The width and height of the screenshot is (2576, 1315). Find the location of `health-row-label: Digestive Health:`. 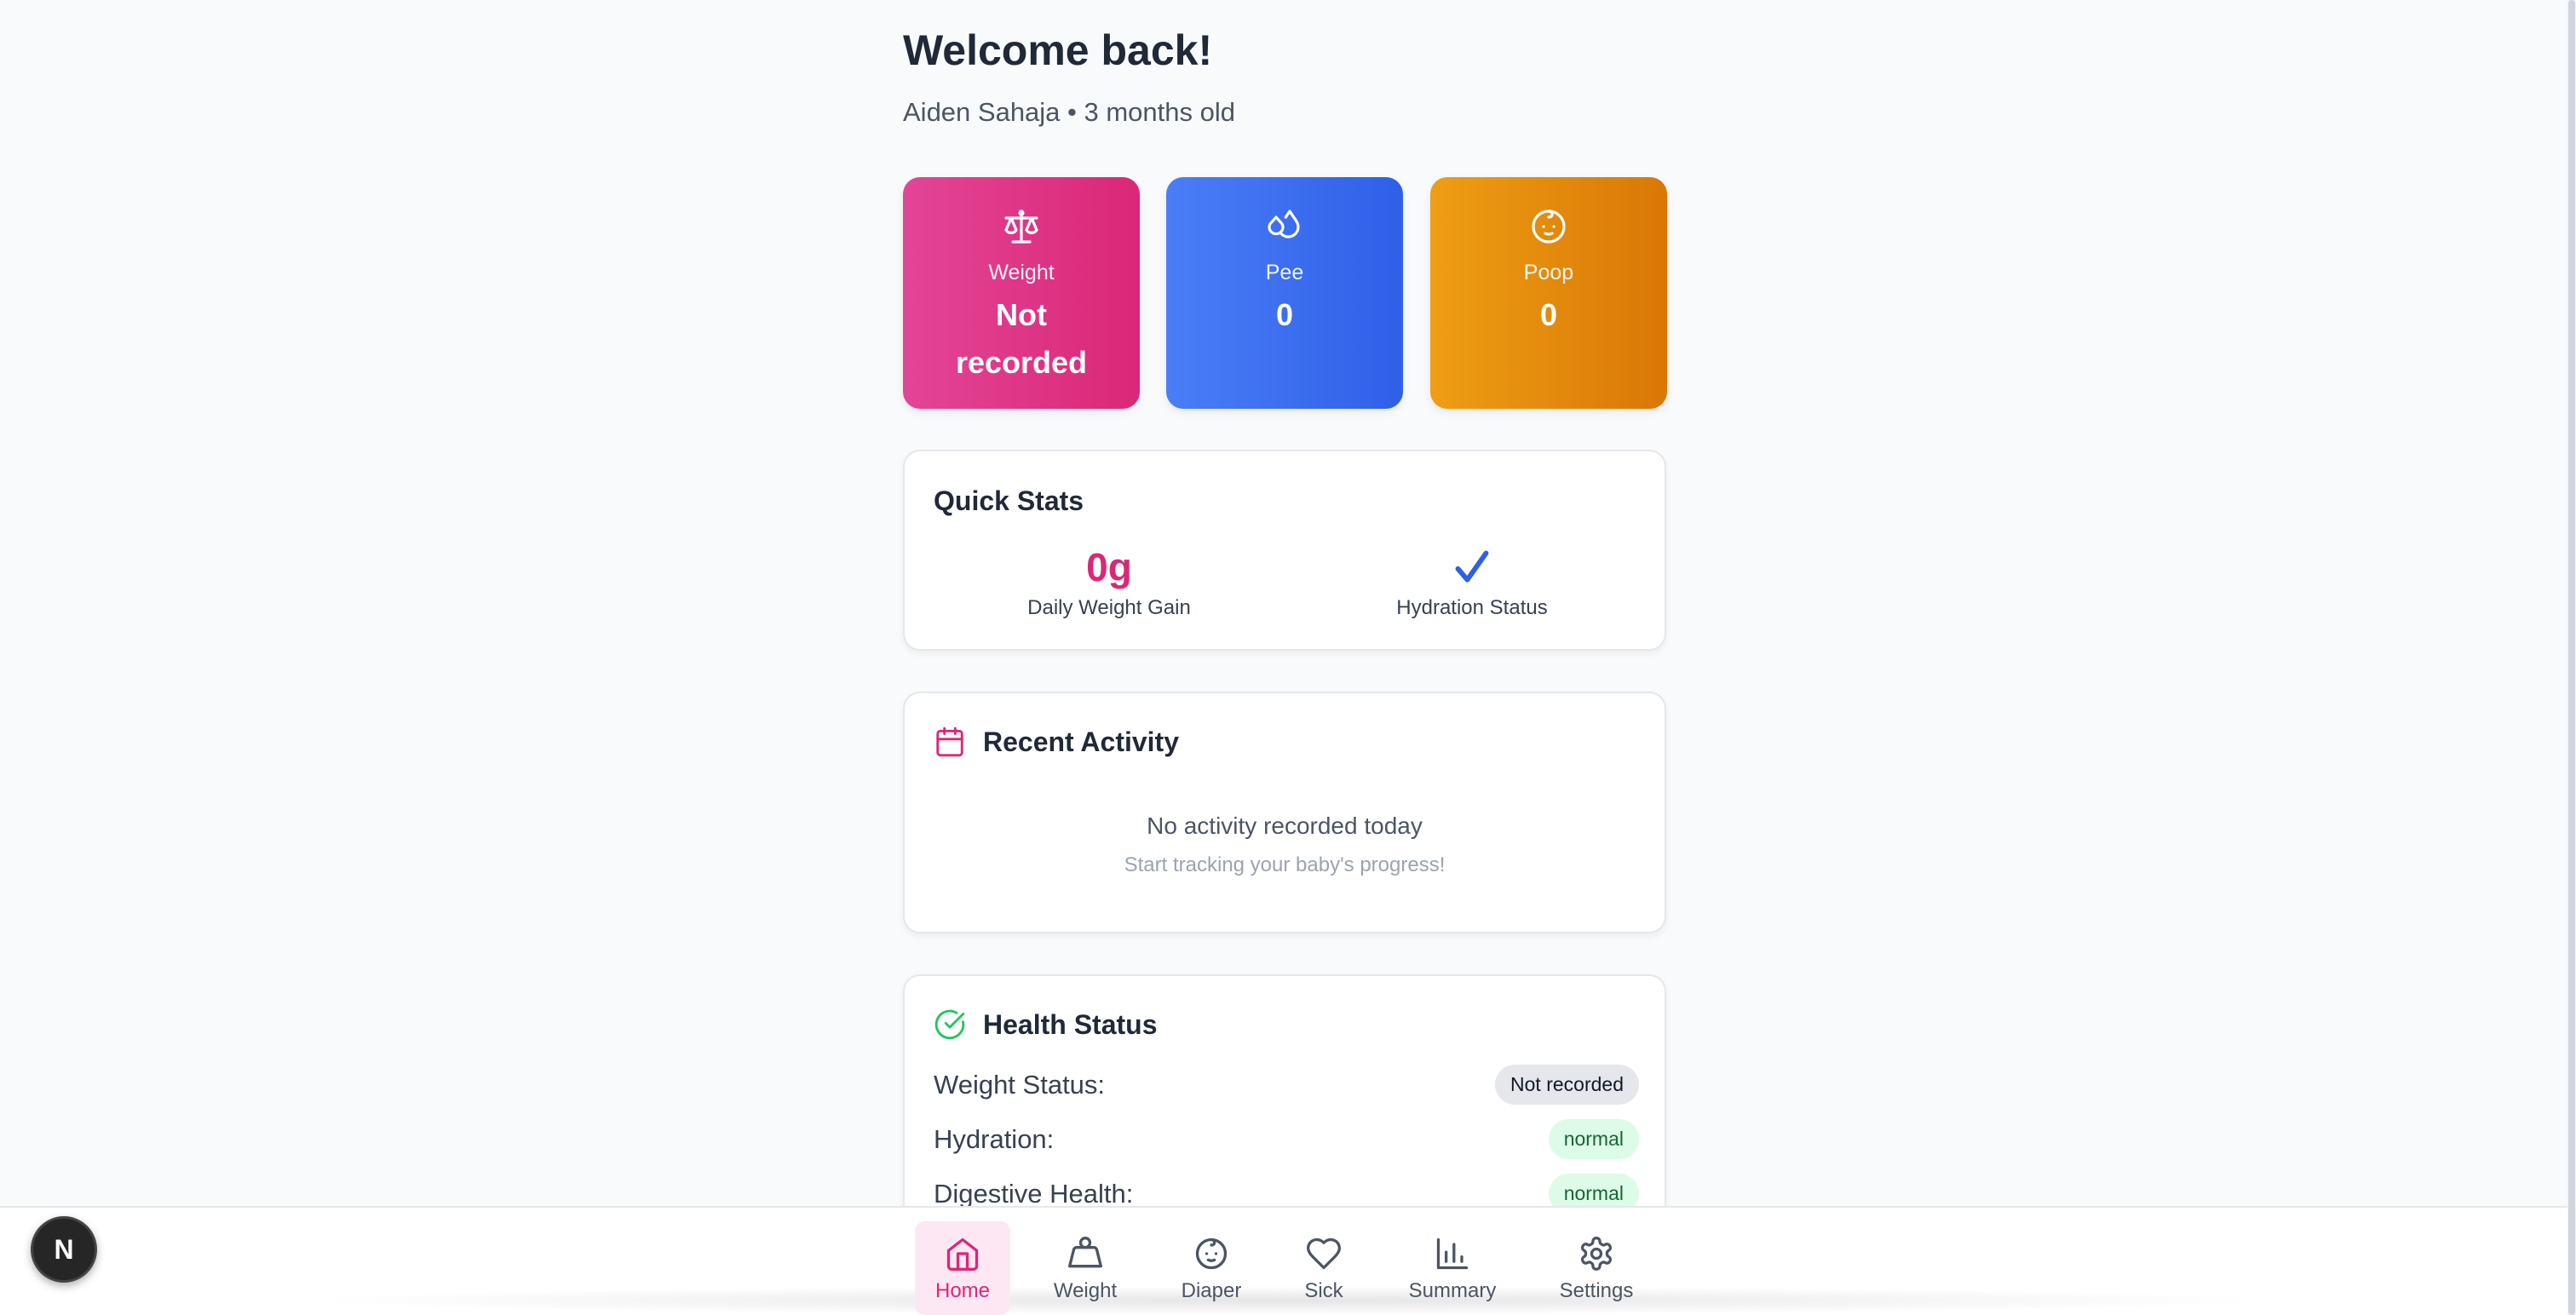

health-row-label: Digestive Health: is located at coordinates (1034, 1194).